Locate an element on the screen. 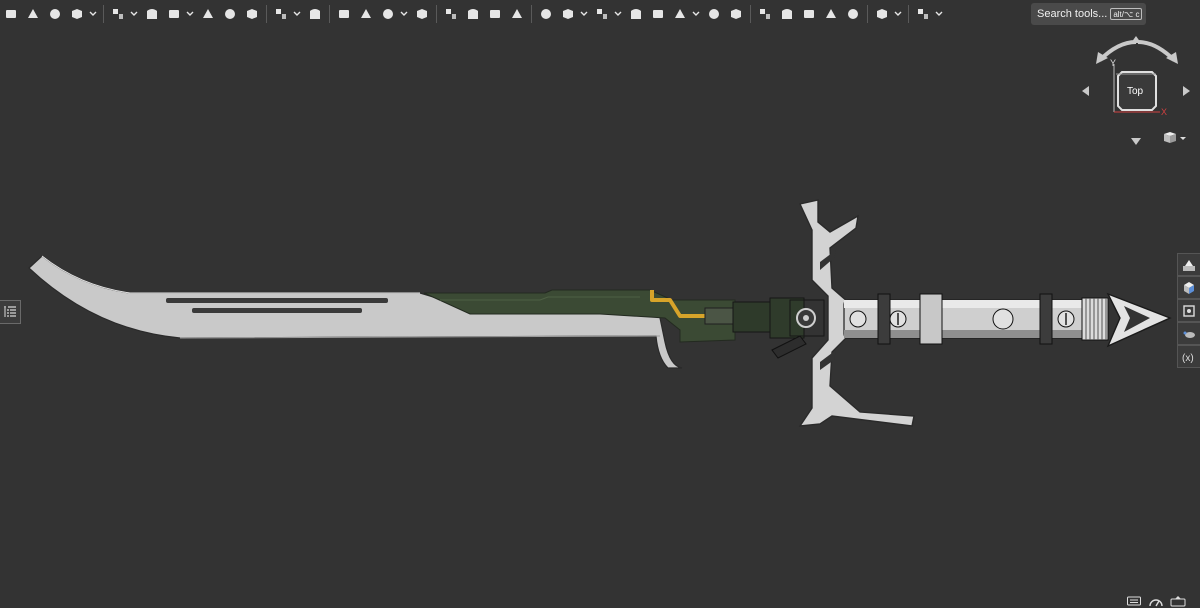  boolean-icon is located at coordinates (344, 14).